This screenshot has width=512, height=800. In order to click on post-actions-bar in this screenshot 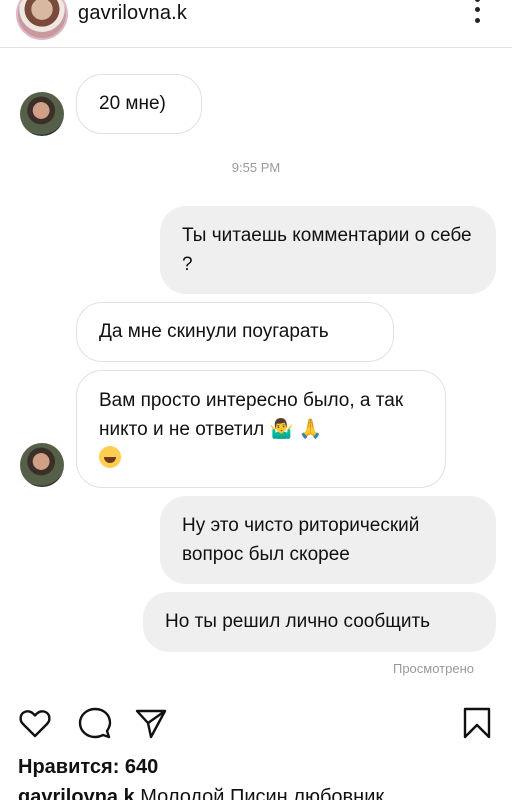, I will do `click(256, 722)`.